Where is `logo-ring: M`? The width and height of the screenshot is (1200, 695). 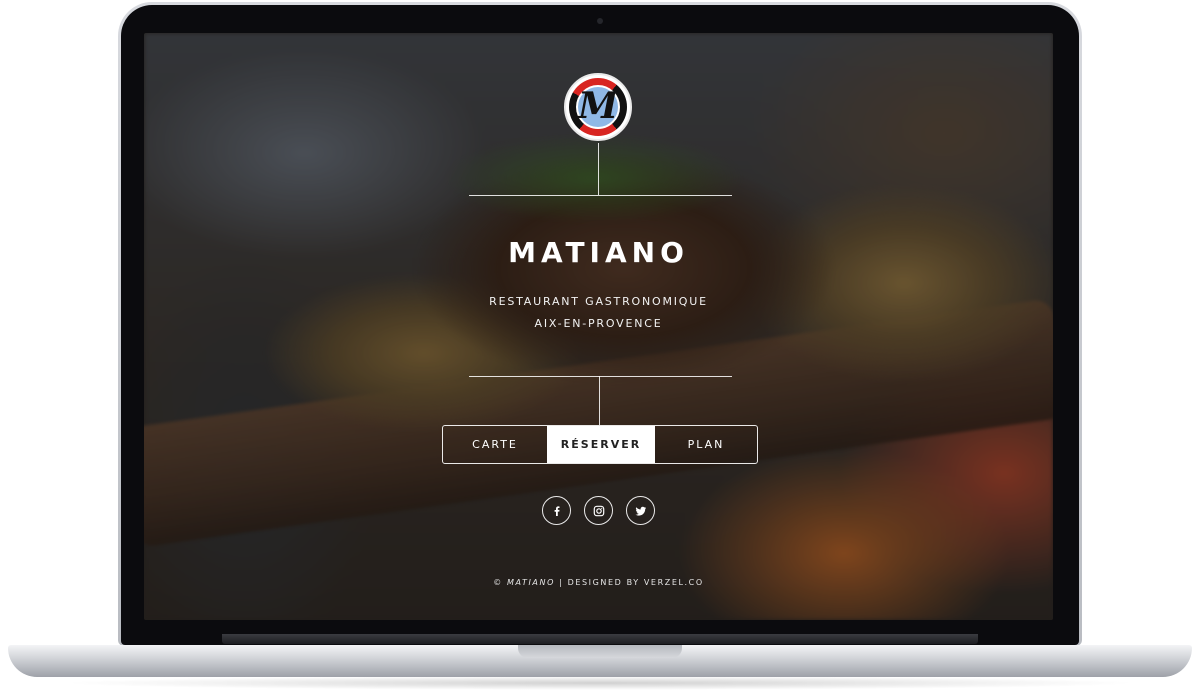 logo-ring: M is located at coordinates (598, 107).